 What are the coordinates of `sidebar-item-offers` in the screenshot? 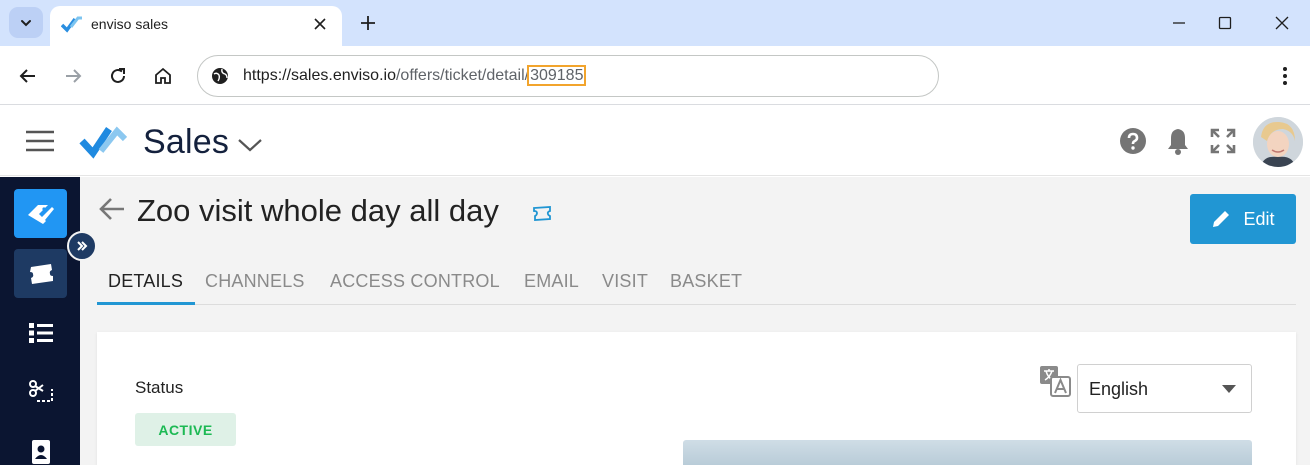 It's located at (40, 213).